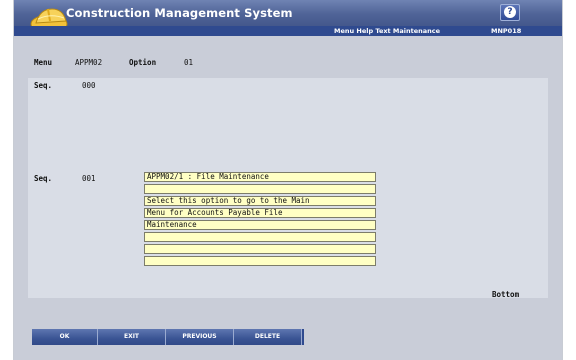 The width and height of the screenshot is (576, 360). What do you see at coordinates (65, 337) in the screenshot?
I see `ok-button: OK` at bounding box center [65, 337].